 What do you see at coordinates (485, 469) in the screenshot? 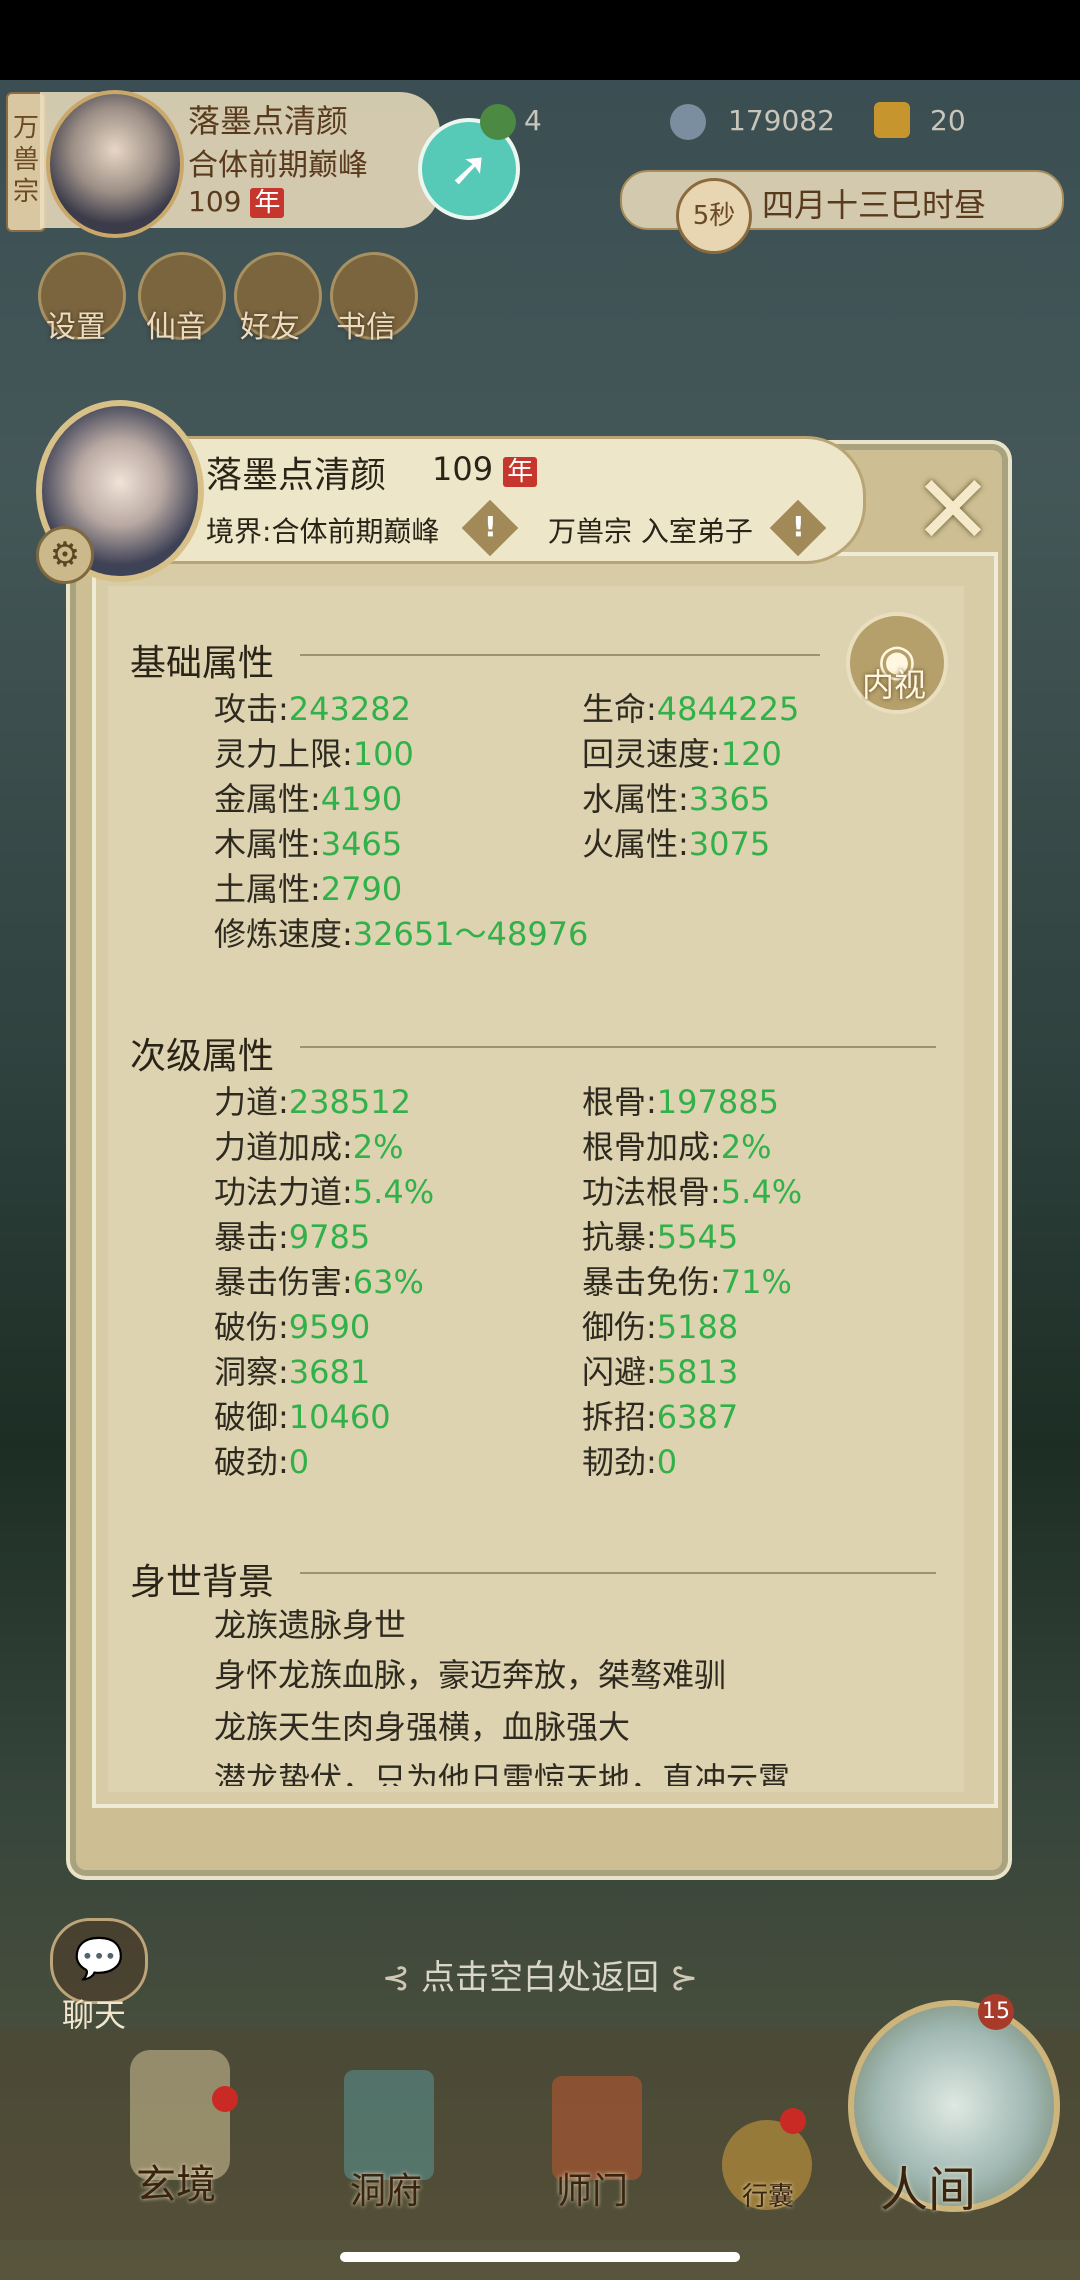
I see `character-age: 109 年` at bounding box center [485, 469].